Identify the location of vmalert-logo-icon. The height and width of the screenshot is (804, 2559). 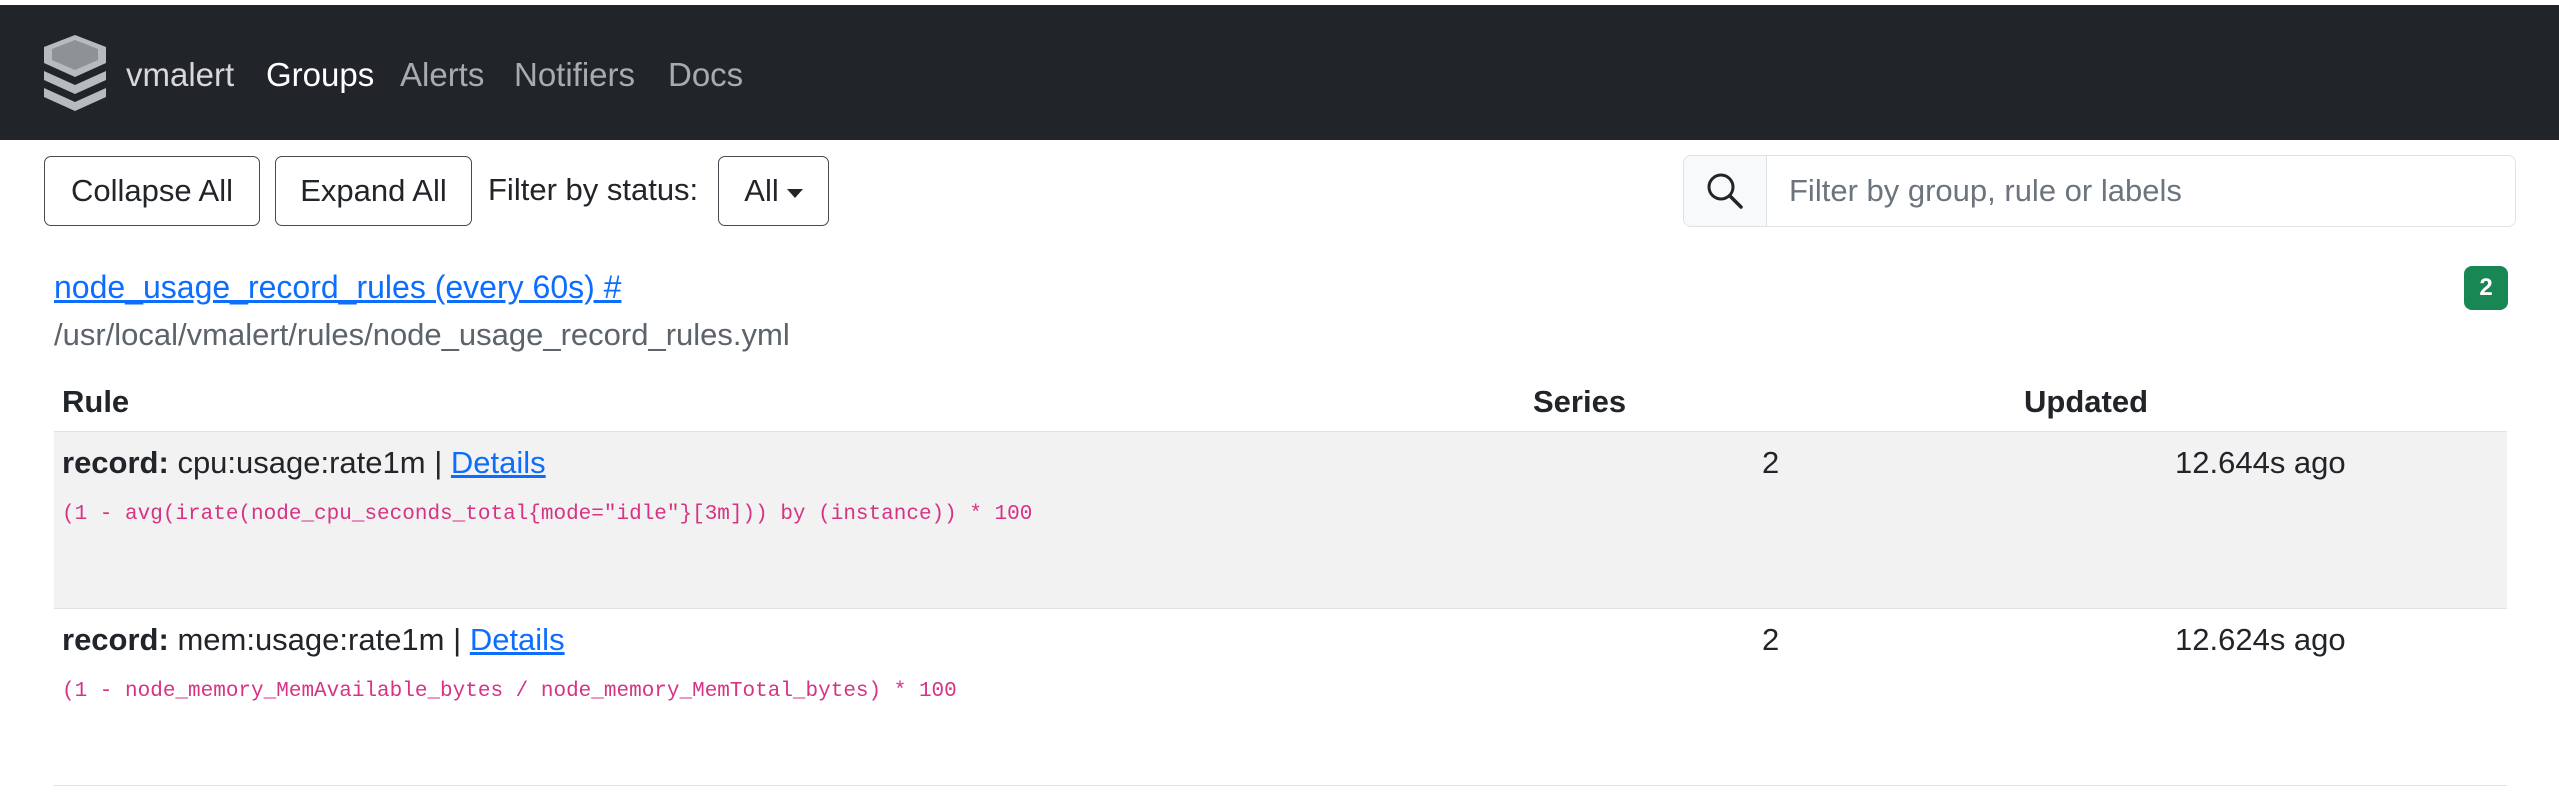
(75, 73).